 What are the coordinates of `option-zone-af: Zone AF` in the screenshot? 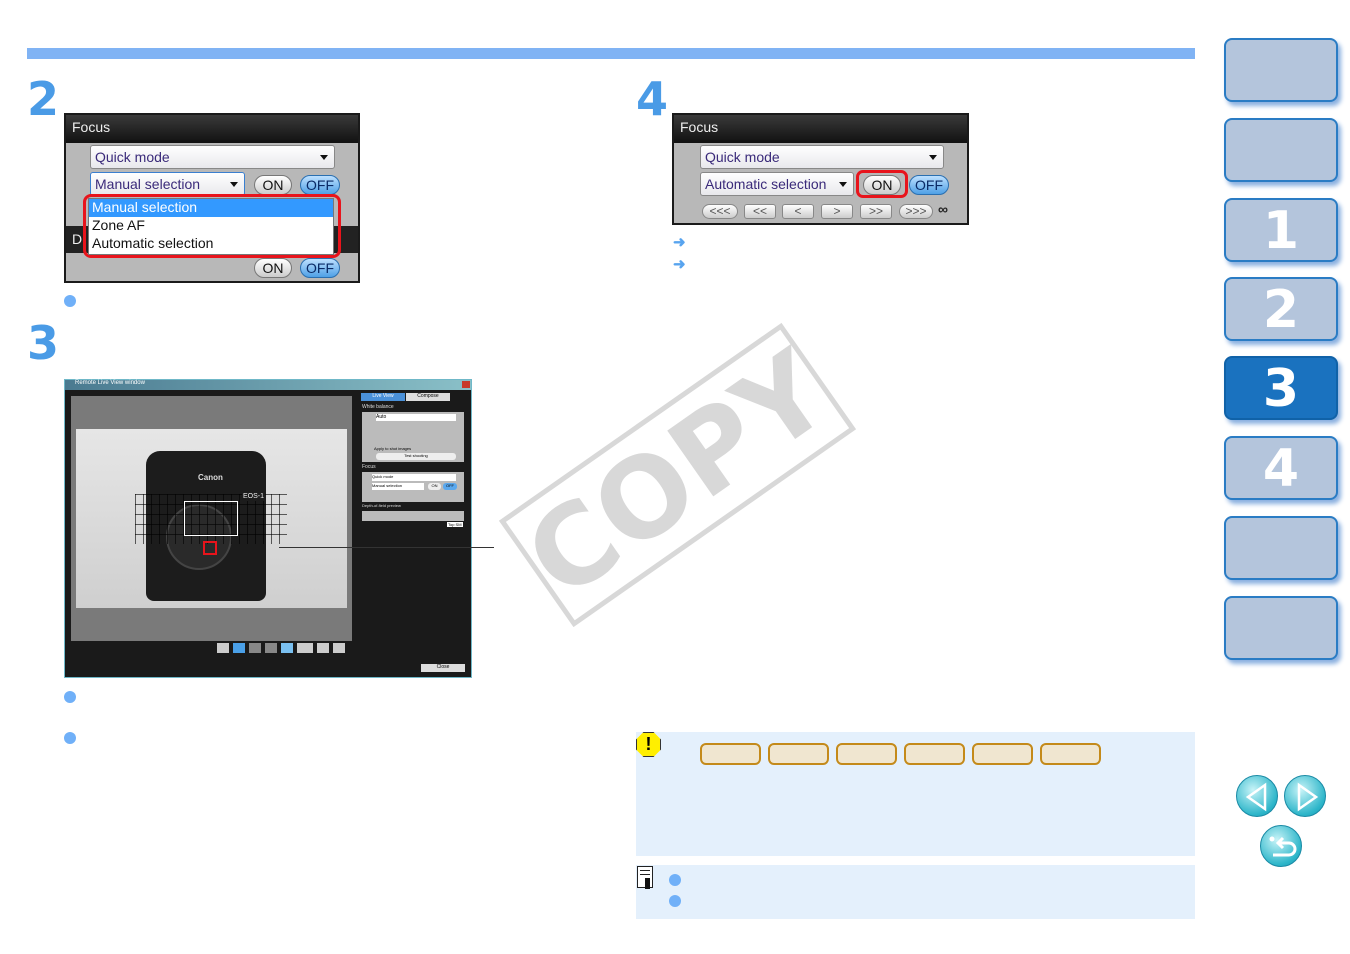 It's located at (211, 226).